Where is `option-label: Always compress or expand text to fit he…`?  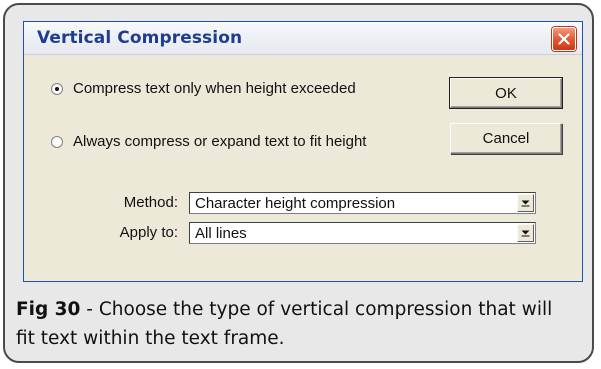 option-label: Always compress or expand text to fit he… is located at coordinates (220, 141).